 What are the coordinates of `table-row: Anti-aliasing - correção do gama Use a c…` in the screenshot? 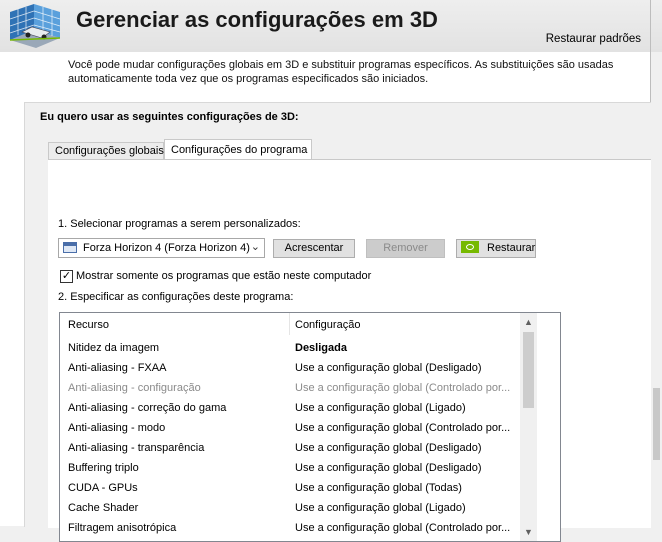 It's located at (290, 408).